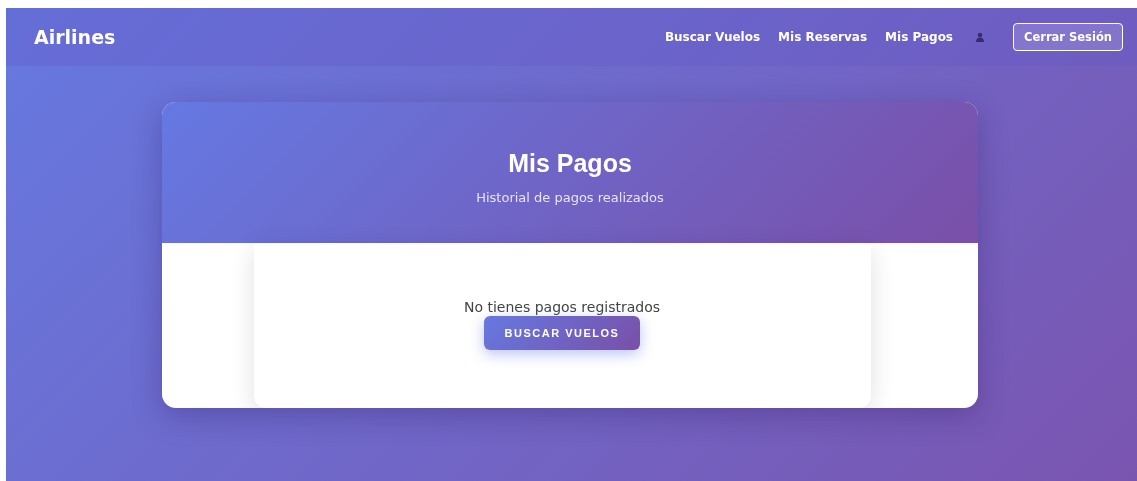  What do you see at coordinates (562, 333) in the screenshot?
I see `search-flights-button: BUSCAR VUELOS` at bounding box center [562, 333].